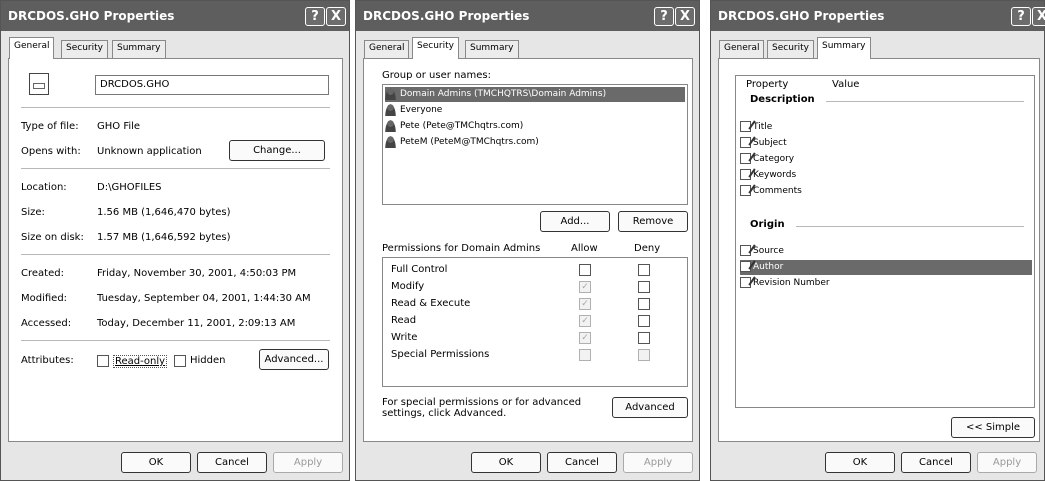 This screenshot has width=1045, height=481. Describe the element at coordinates (207, 360) in the screenshot. I see `hidden-label: Hidden` at that location.